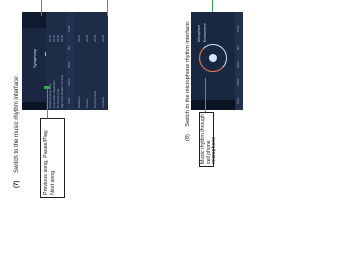 This screenshot has width=343, height=254. What do you see at coordinates (95, 38) in the screenshot?
I see `song-time: 02:59` at bounding box center [95, 38].